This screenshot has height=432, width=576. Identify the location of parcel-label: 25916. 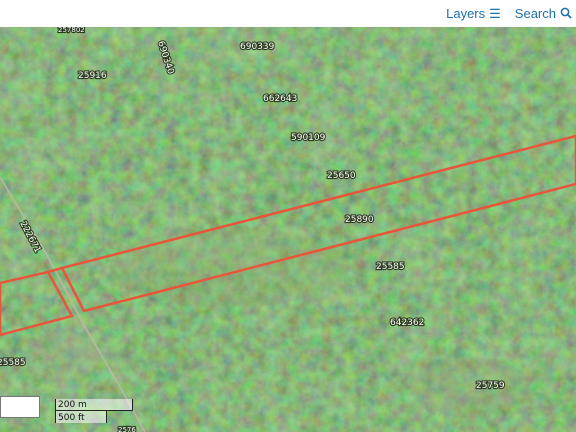
(92, 76).